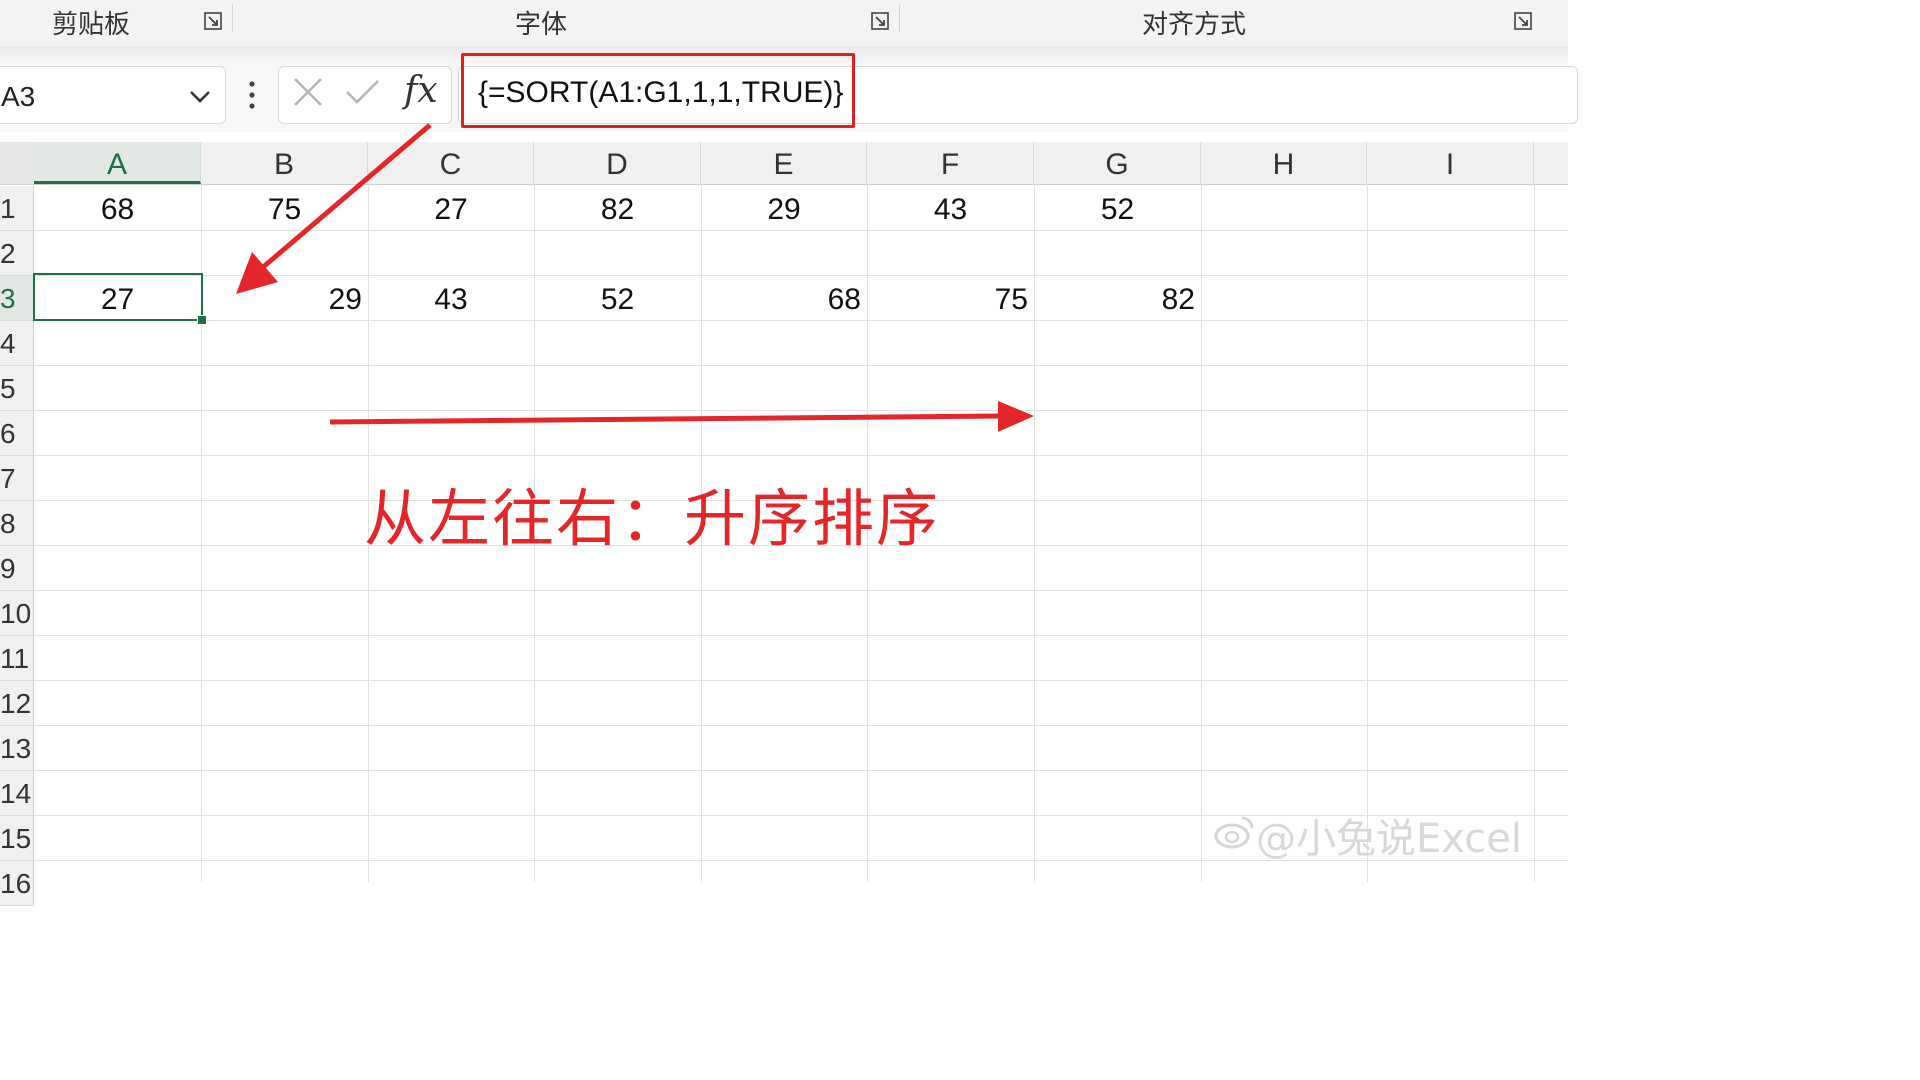 The width and height of the screenshot is (1920, 1080). I want to click on right-arrow, so click(681, 416).